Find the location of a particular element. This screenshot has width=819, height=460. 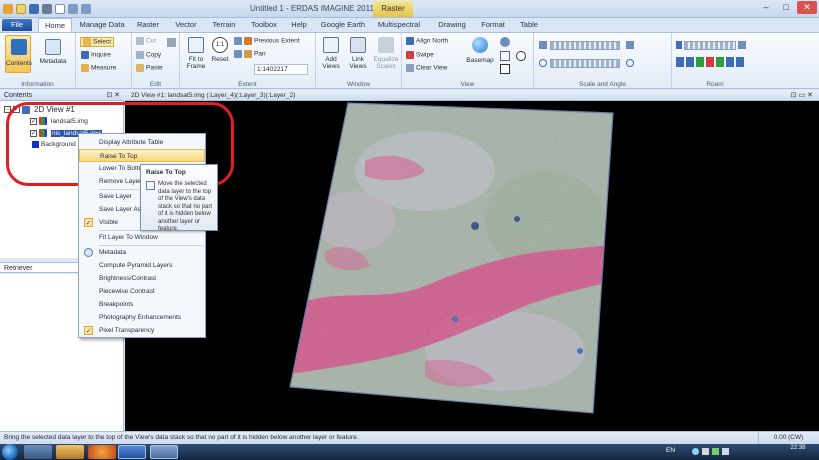

tray-clock: 22:38 is located at coordinates (798, 448).